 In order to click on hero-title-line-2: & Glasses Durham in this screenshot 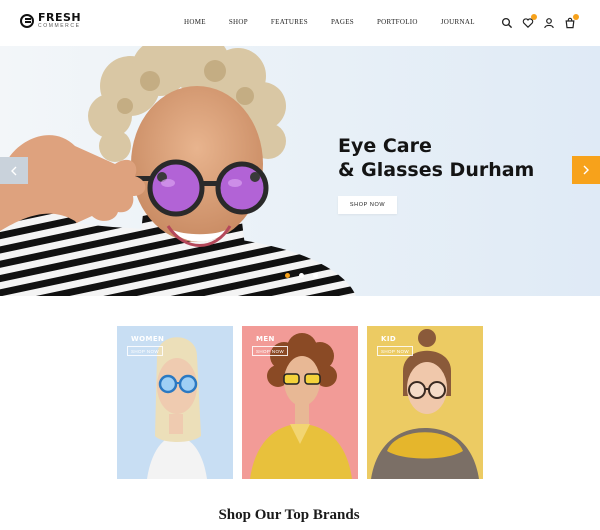, I will do `click(436, 170)`.